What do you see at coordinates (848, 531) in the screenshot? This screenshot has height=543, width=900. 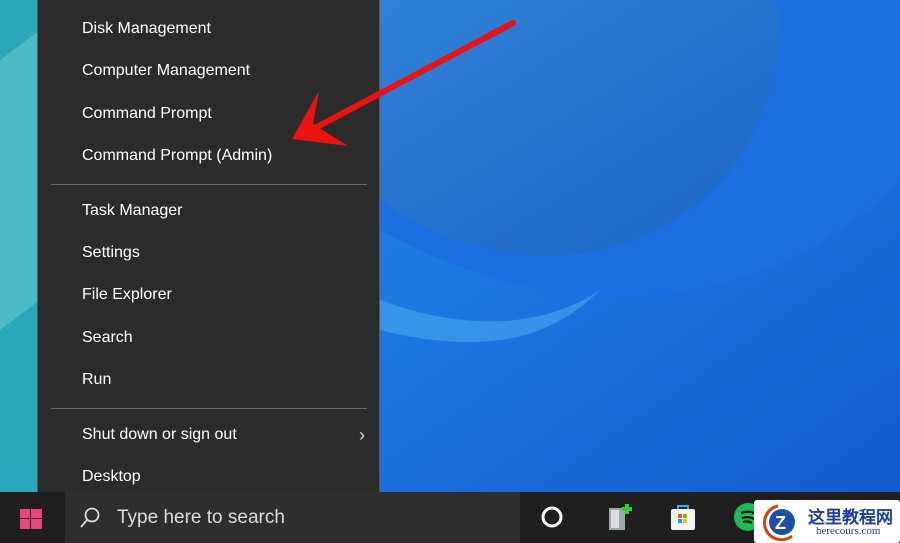 I see `watermark-url: herecours.com` at bounding box center [848, 531].